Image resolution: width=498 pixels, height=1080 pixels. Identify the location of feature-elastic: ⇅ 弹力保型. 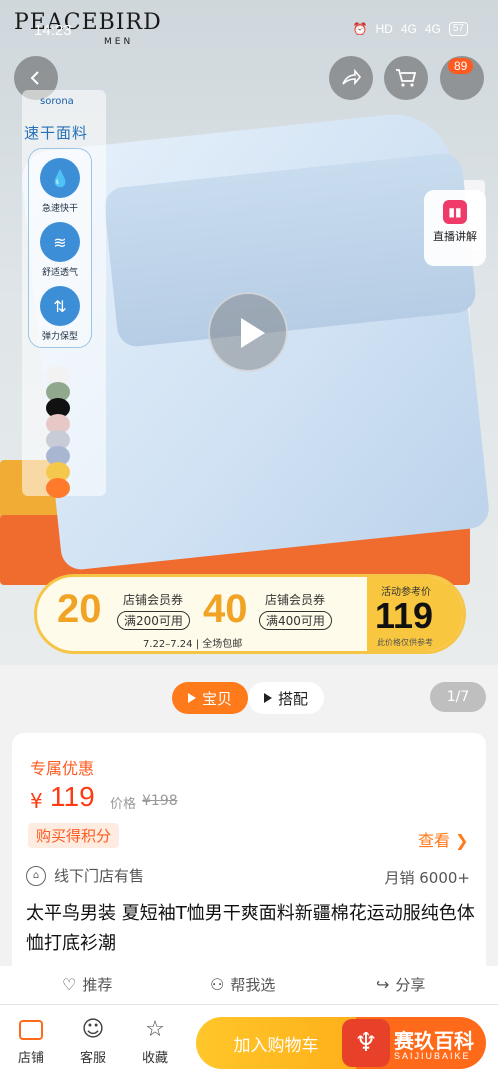
(60, 314).